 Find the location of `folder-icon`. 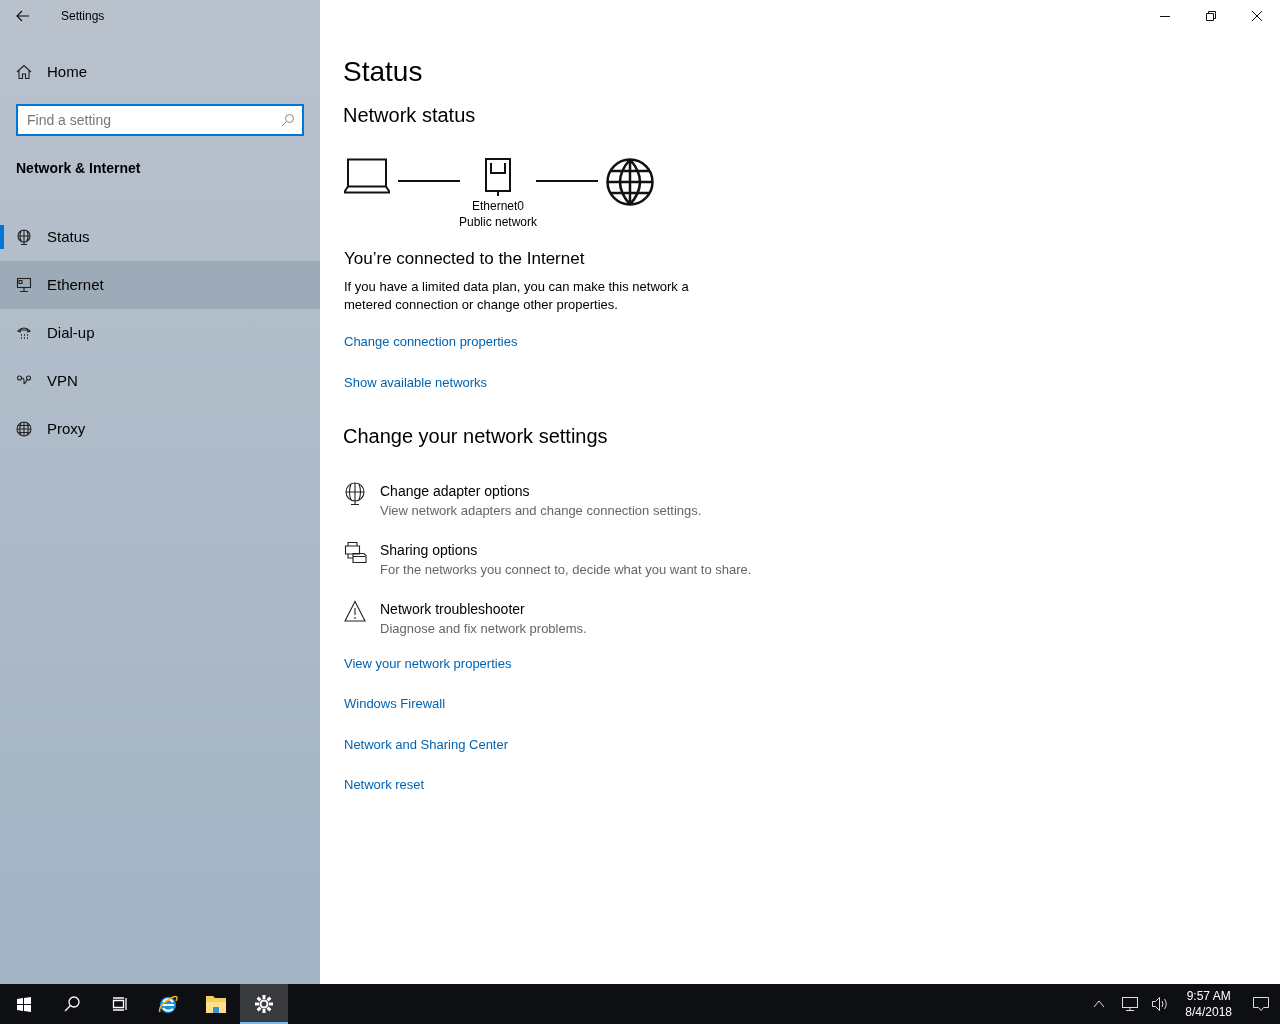

folder-icon is located at coordinates (216, 1004).